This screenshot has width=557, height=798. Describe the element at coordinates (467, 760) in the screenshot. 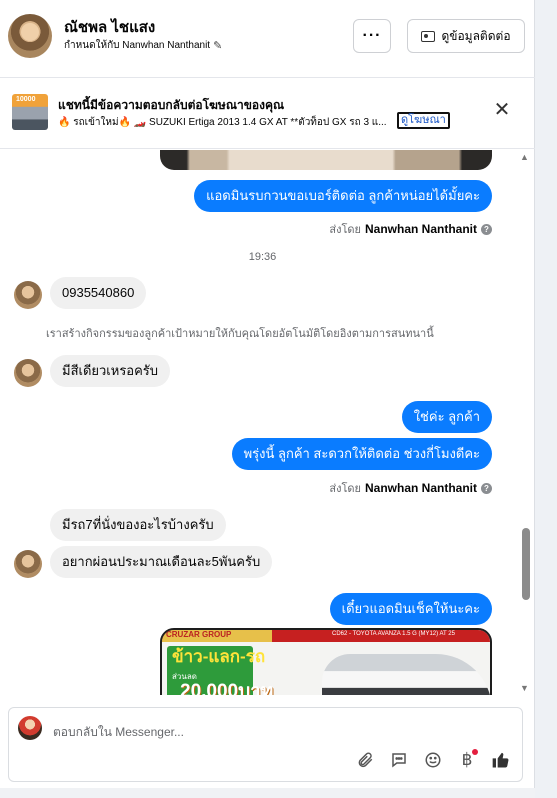

I see `baht-icon: ฿` at that location.